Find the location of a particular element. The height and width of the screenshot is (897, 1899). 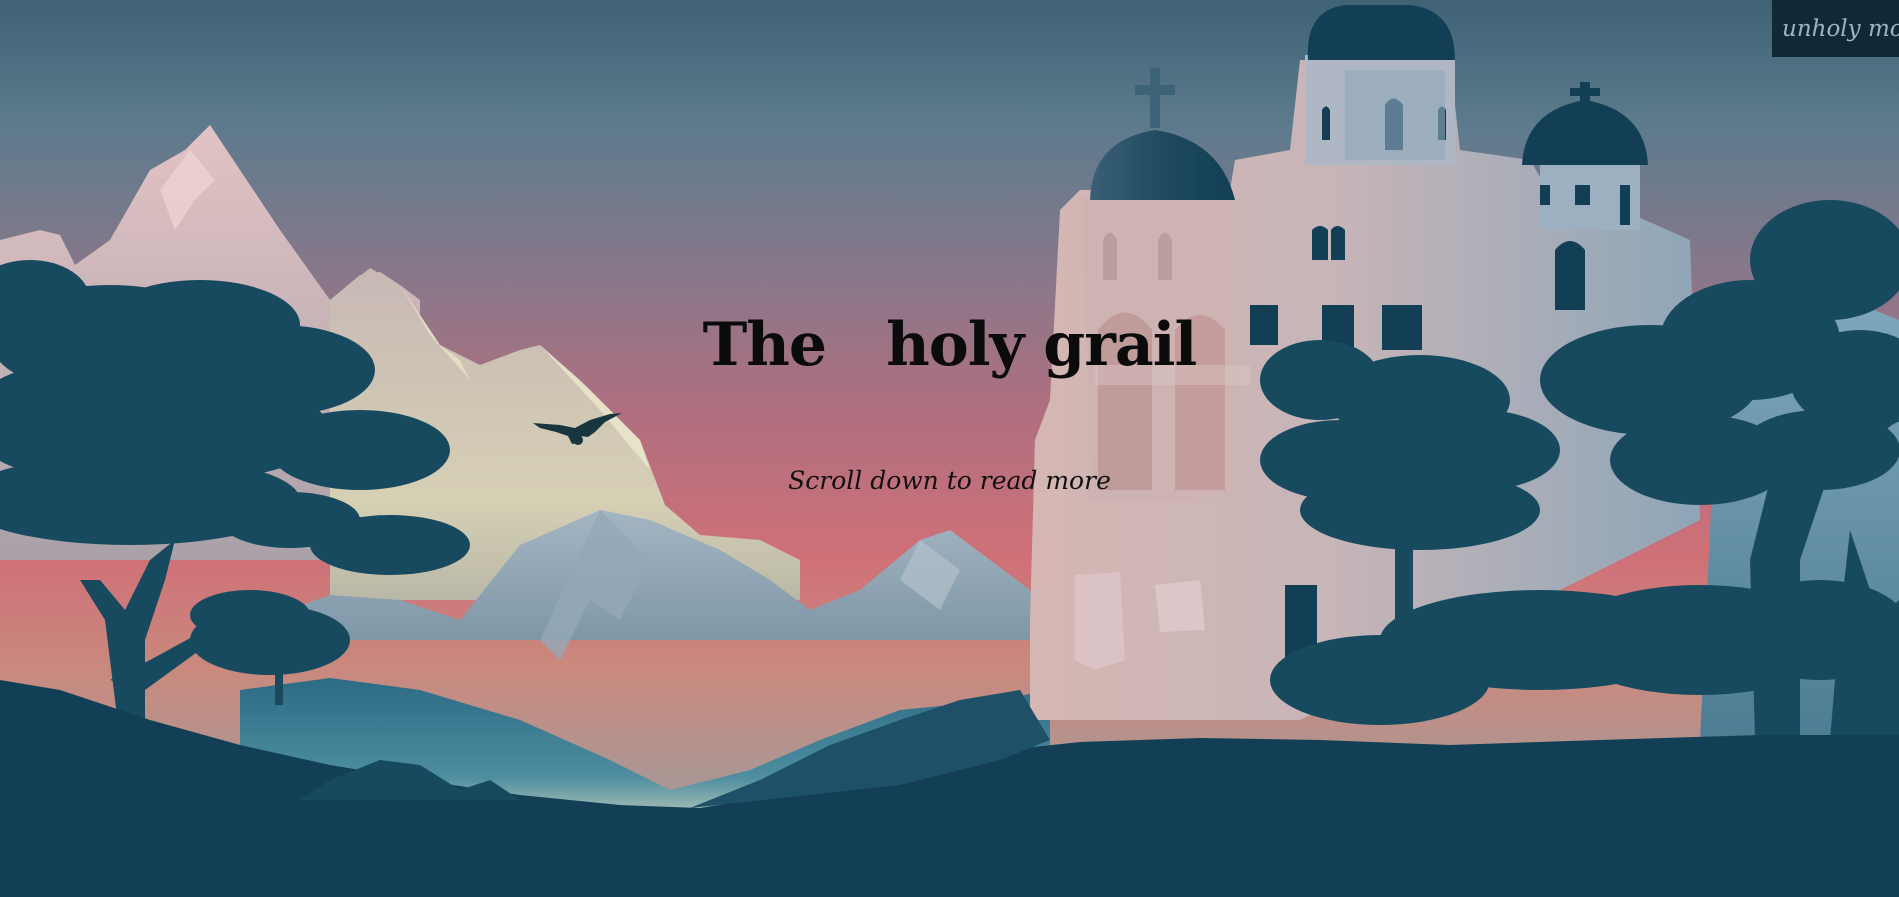

scroll-hint: Scroll down to read more is located at coordinates (949, 480).